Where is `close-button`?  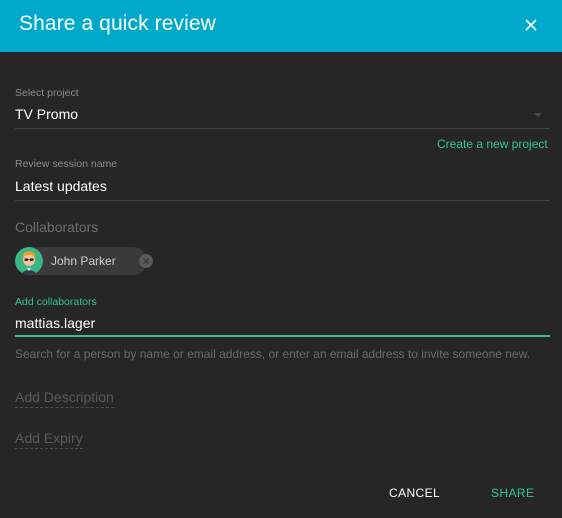
close-button is located at coordinates (531, 25).